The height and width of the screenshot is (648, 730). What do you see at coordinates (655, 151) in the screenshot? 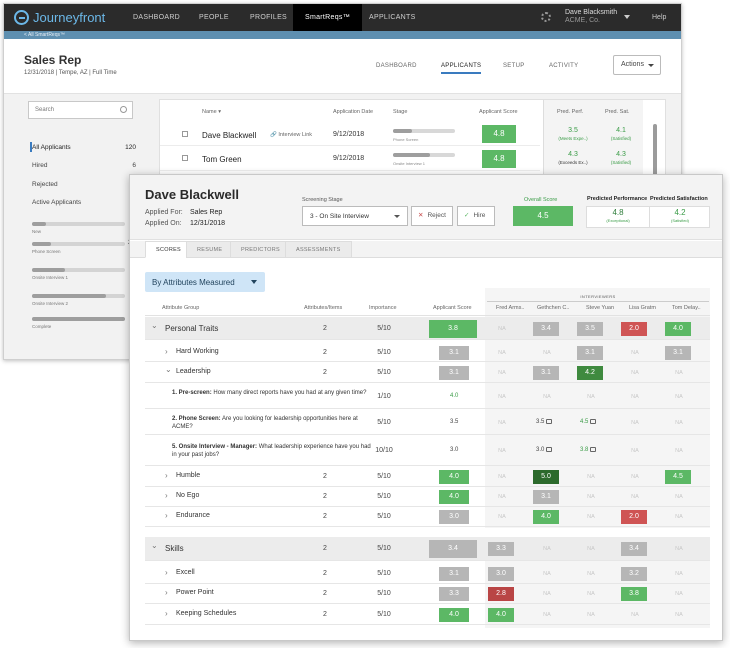
I see `table-scrollbar` at bounding box center [655, 151].